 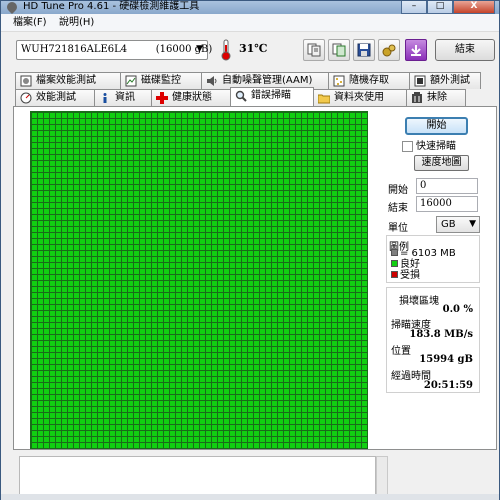 I want to click on options-button, so click(x=389, y=50).